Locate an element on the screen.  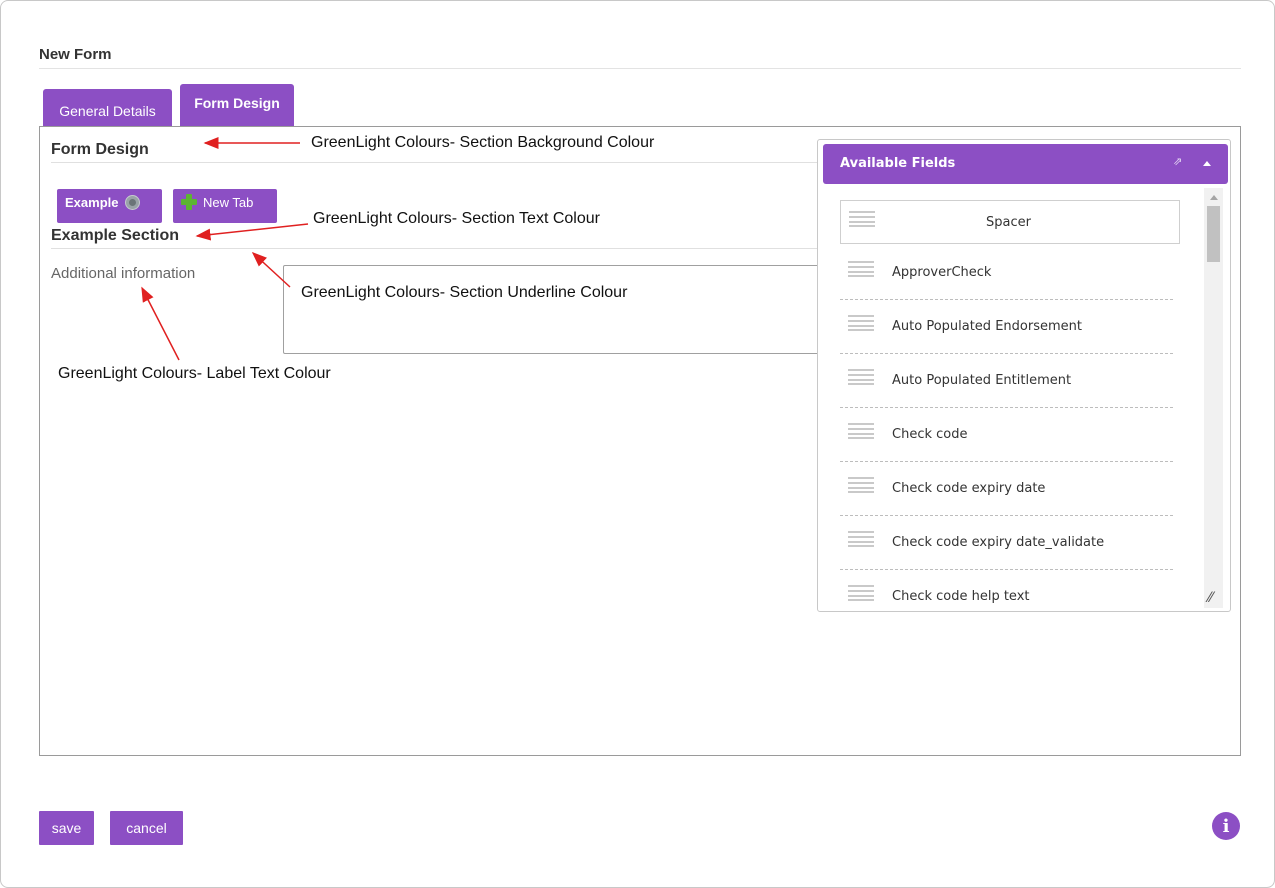
field-item-check-code-help-text: Check code help text is located at coordinates (1006, 590).